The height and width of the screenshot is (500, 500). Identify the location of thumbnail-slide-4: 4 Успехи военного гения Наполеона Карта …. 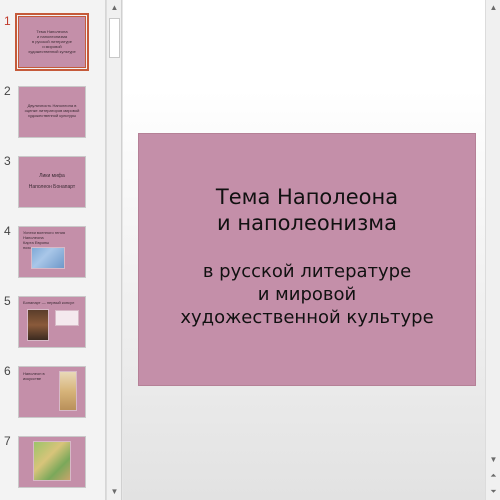
(52, 257).